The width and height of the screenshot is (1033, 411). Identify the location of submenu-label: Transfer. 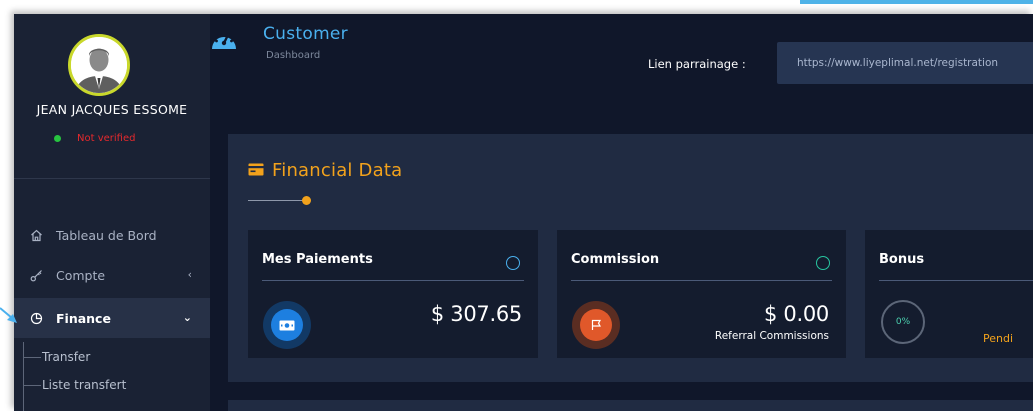
(66, 357).